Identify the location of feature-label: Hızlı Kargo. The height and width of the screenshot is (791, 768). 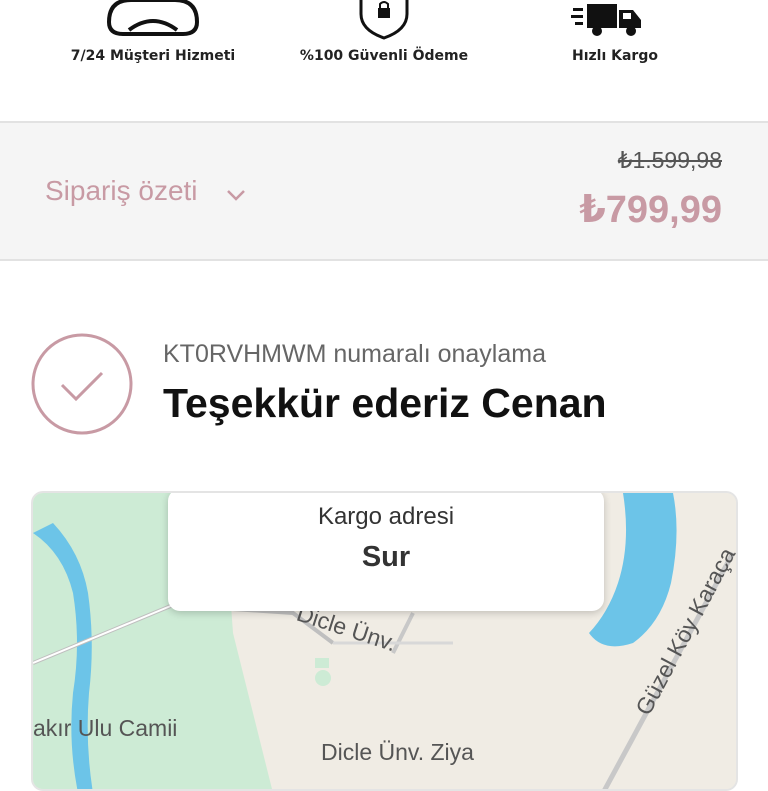
(615, 56).